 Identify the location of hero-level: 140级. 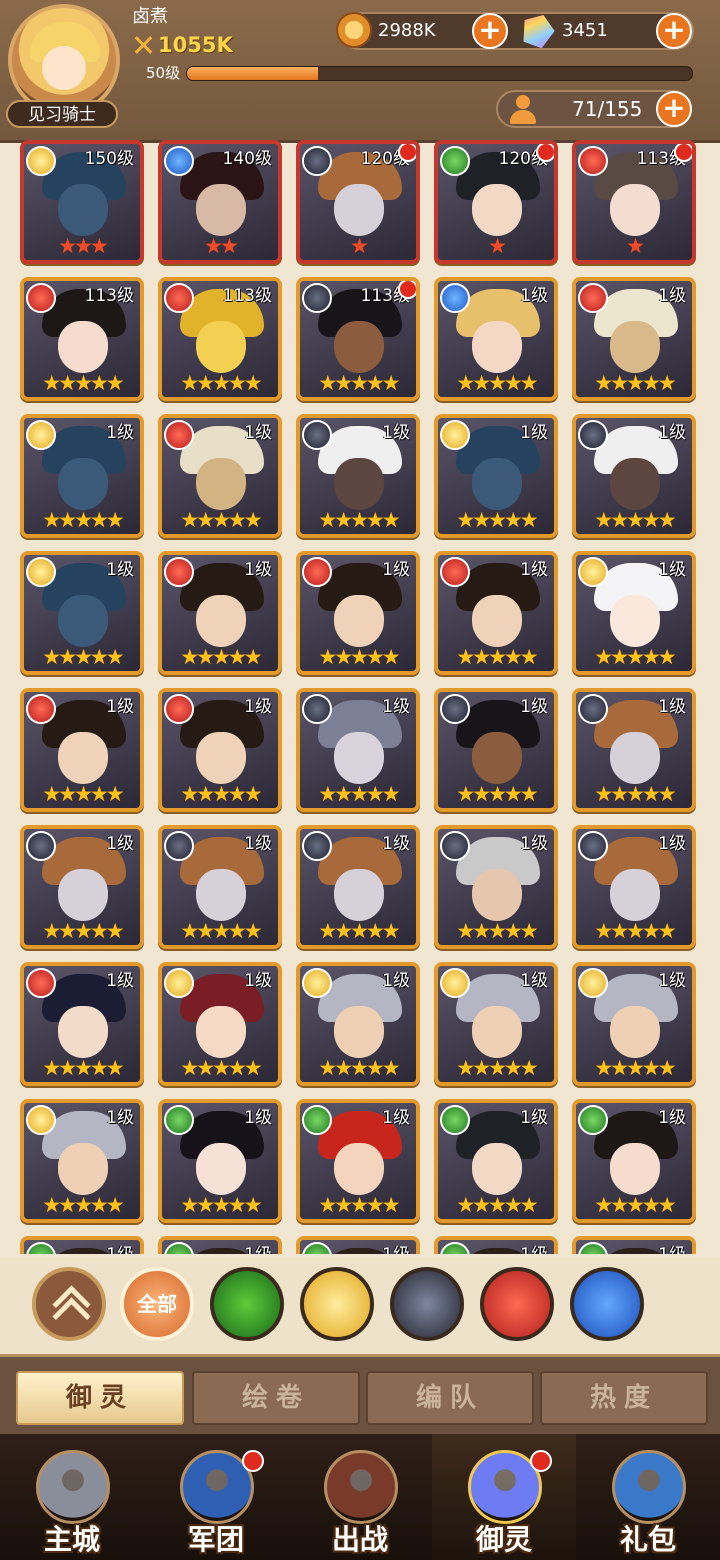
(247, 159).